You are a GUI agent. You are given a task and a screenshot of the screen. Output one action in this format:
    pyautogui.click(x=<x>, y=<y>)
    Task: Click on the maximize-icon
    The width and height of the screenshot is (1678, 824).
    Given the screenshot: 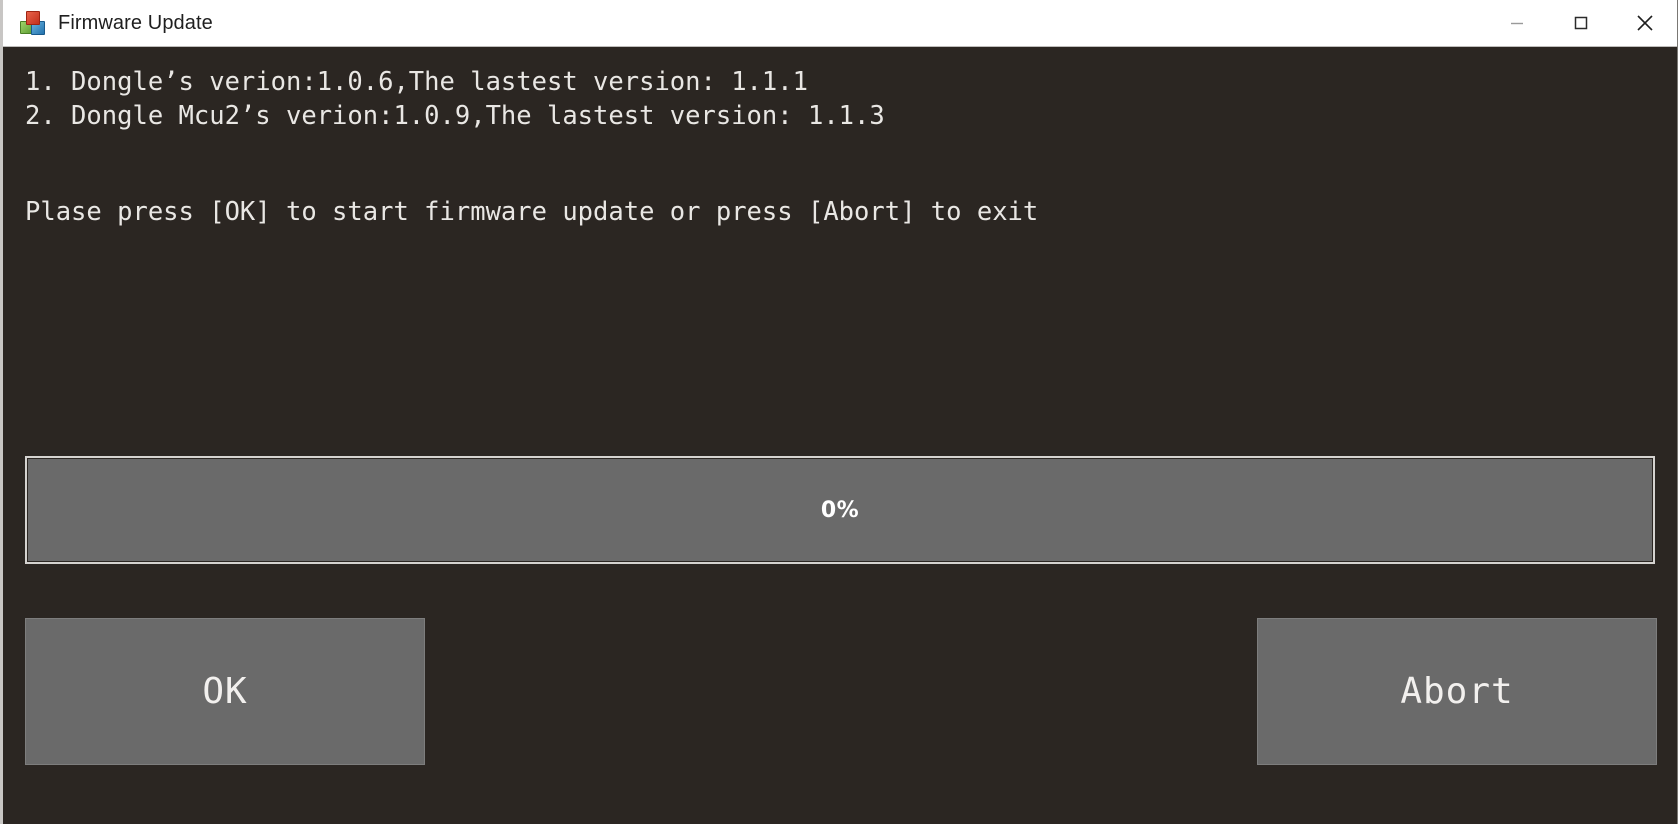 What is the action you would take?
    pyautogui.click(x=1581, y=23)
    